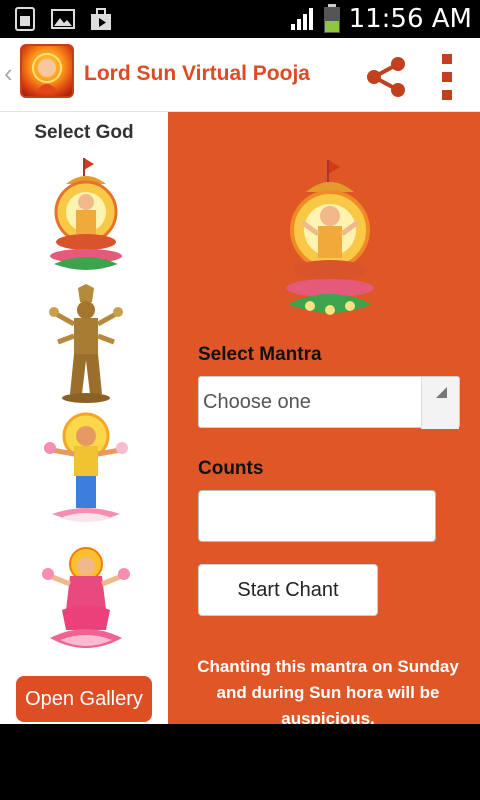  What do you see at coordinates (330, 241) in the screenshot?
I see `selected-god-image` at bounding box center [330, 241].